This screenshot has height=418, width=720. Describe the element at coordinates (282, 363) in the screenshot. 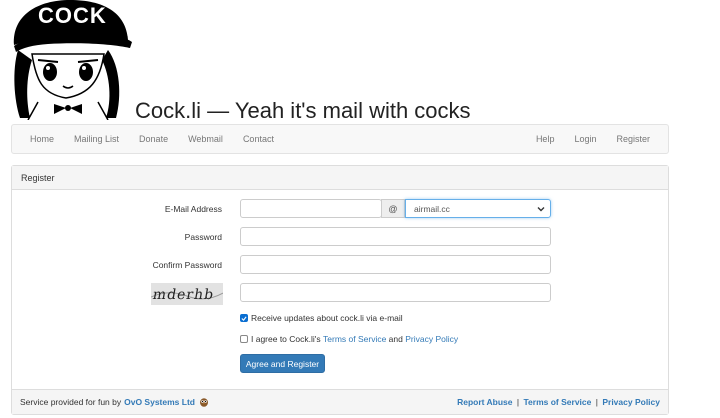

I see `agree-register-button: Agree and Register` at that location.